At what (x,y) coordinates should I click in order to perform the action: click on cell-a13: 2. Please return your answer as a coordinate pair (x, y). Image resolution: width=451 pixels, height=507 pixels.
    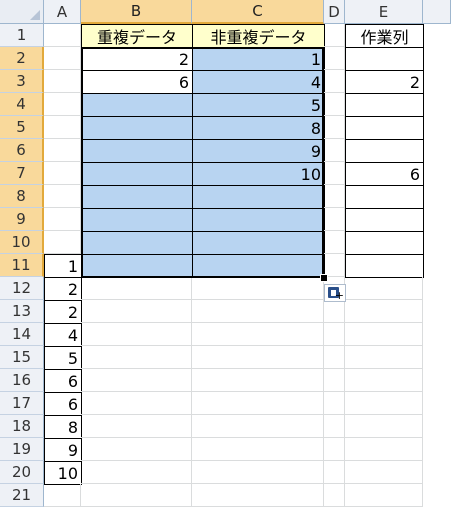
    Looking at the image, I should click on (63, 312).